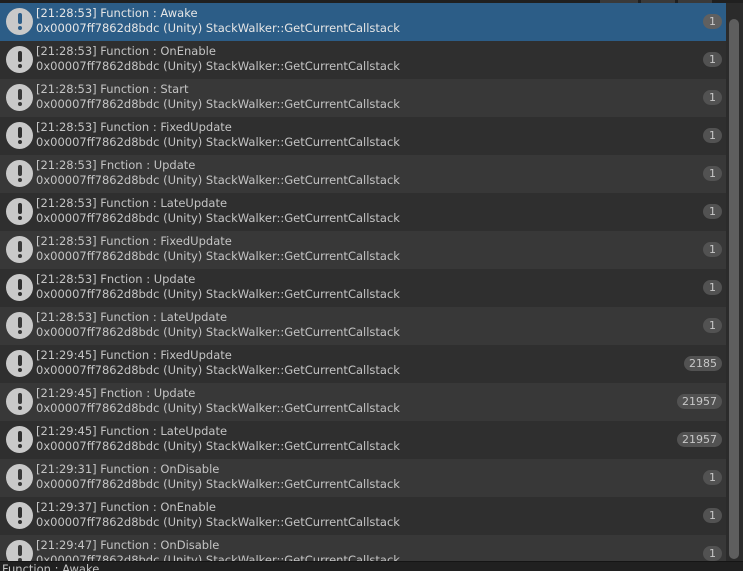 The height and width of the screenshot is (571, 743). What do you see at coordinates (134, 355) in the screenshot?
I see `log-message: [21:29:45] Function : FixedUpdate` at bounding box center [134, 355].